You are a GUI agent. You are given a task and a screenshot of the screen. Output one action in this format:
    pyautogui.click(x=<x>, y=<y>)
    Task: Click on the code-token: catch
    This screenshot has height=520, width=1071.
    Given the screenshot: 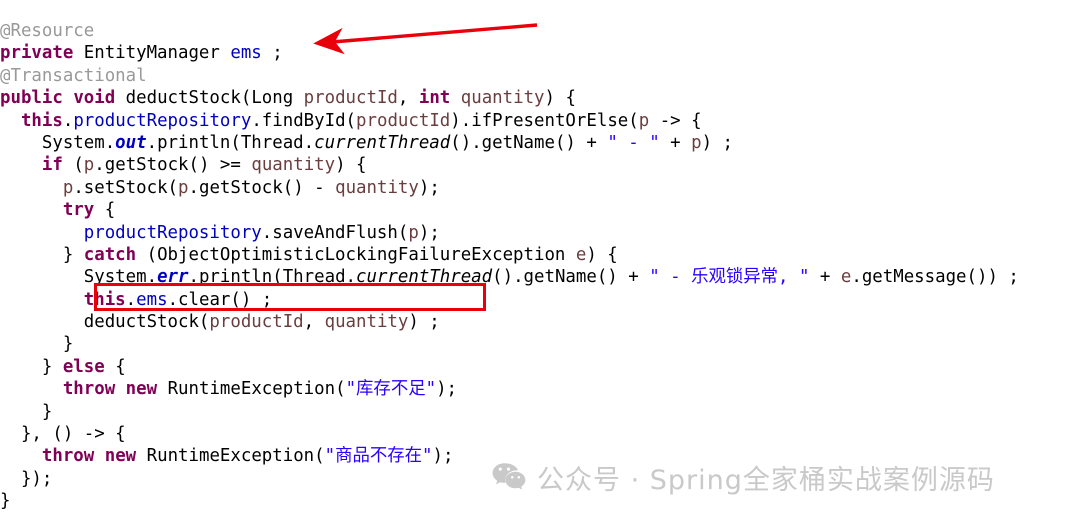 What is the action you would take?
    pyautogui.click(x=110, y=254)
    